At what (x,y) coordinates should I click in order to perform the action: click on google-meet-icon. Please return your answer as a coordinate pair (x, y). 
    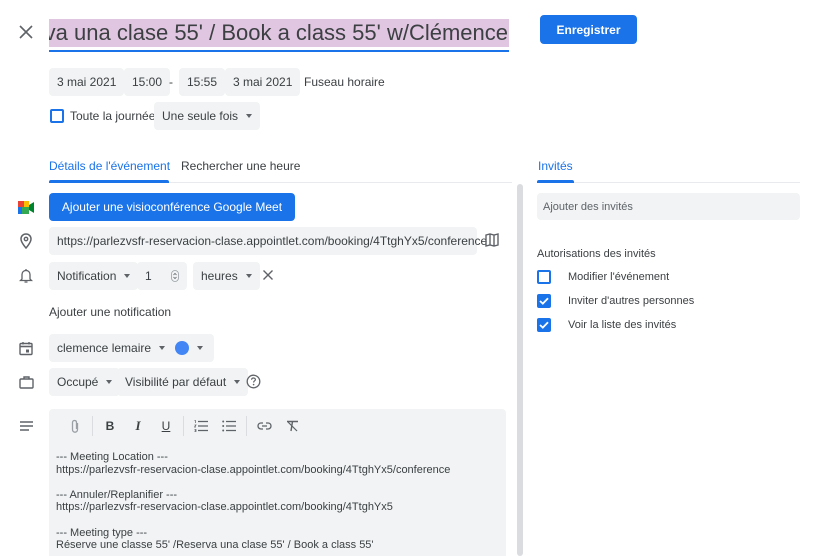
    Looking at the image, I should click on (26, 207).